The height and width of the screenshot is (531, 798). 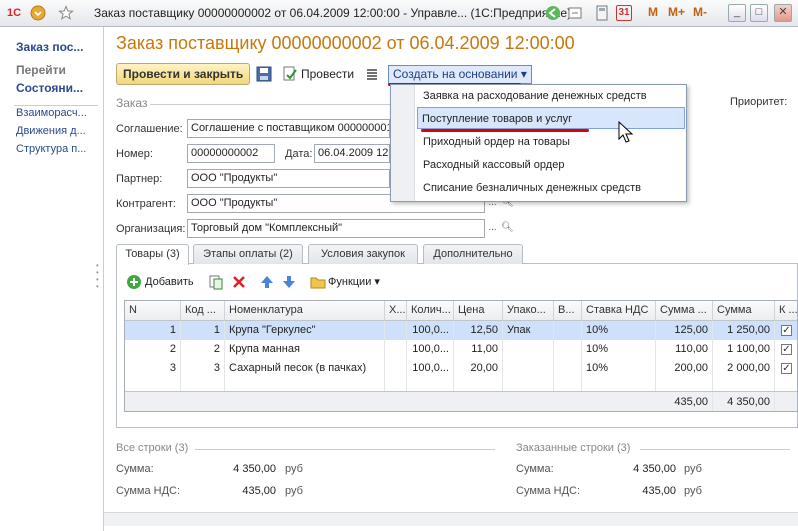 I want to click on agreement-field: Соглашение с поставщиком 000000001, so click(x=288, y=128).